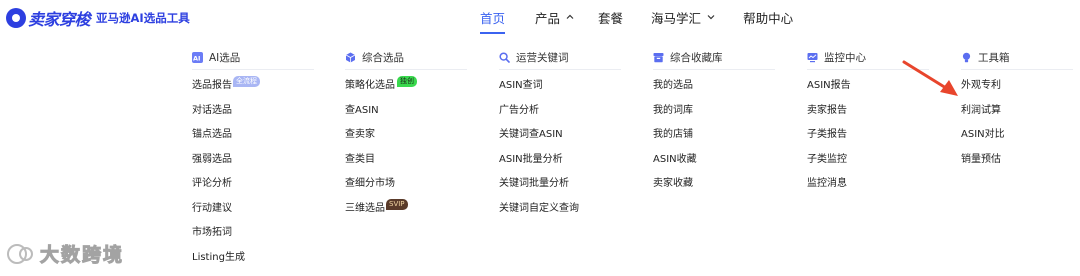 Image resolution: width=1080 pixels, height=276 pixels. What do you see at coordinates (257, 135) in the screenshot?
I see `menu-item-anchor-selection: 锚点选品` at bounding box center [257, 135].